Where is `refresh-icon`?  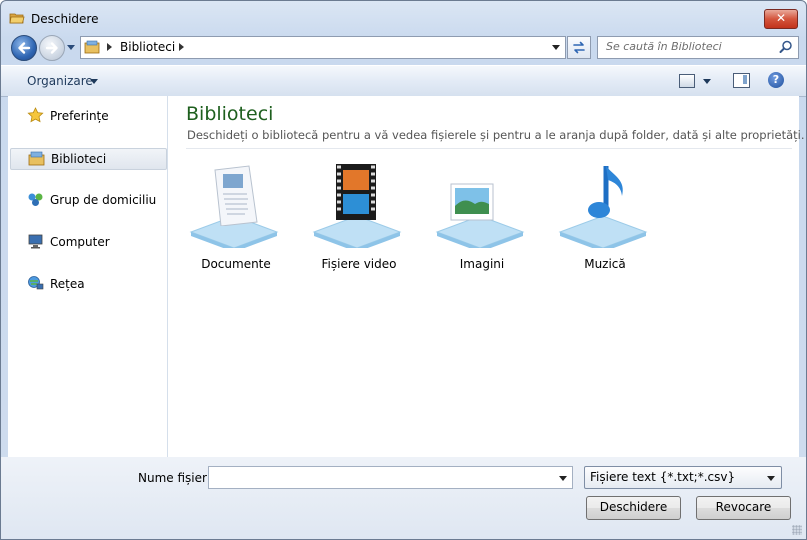
refresh-icon is located at coordinates (579, 47).